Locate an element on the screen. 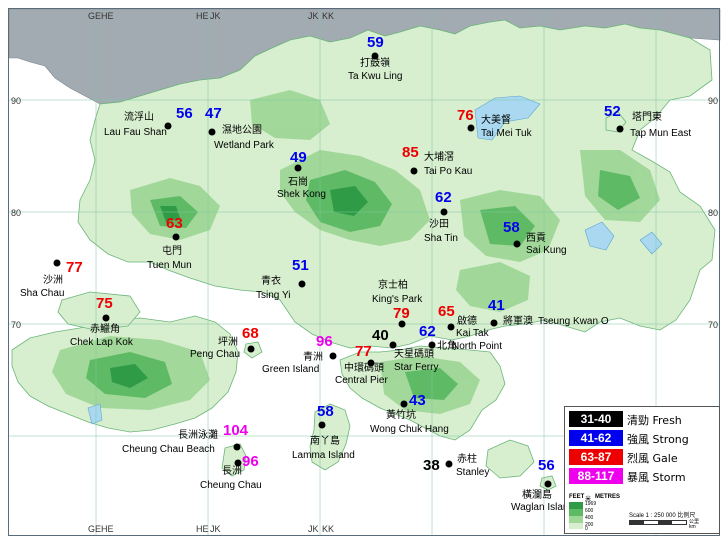  station-name-cn-stanley: 赤柱 is located at coordinates (467, 459).